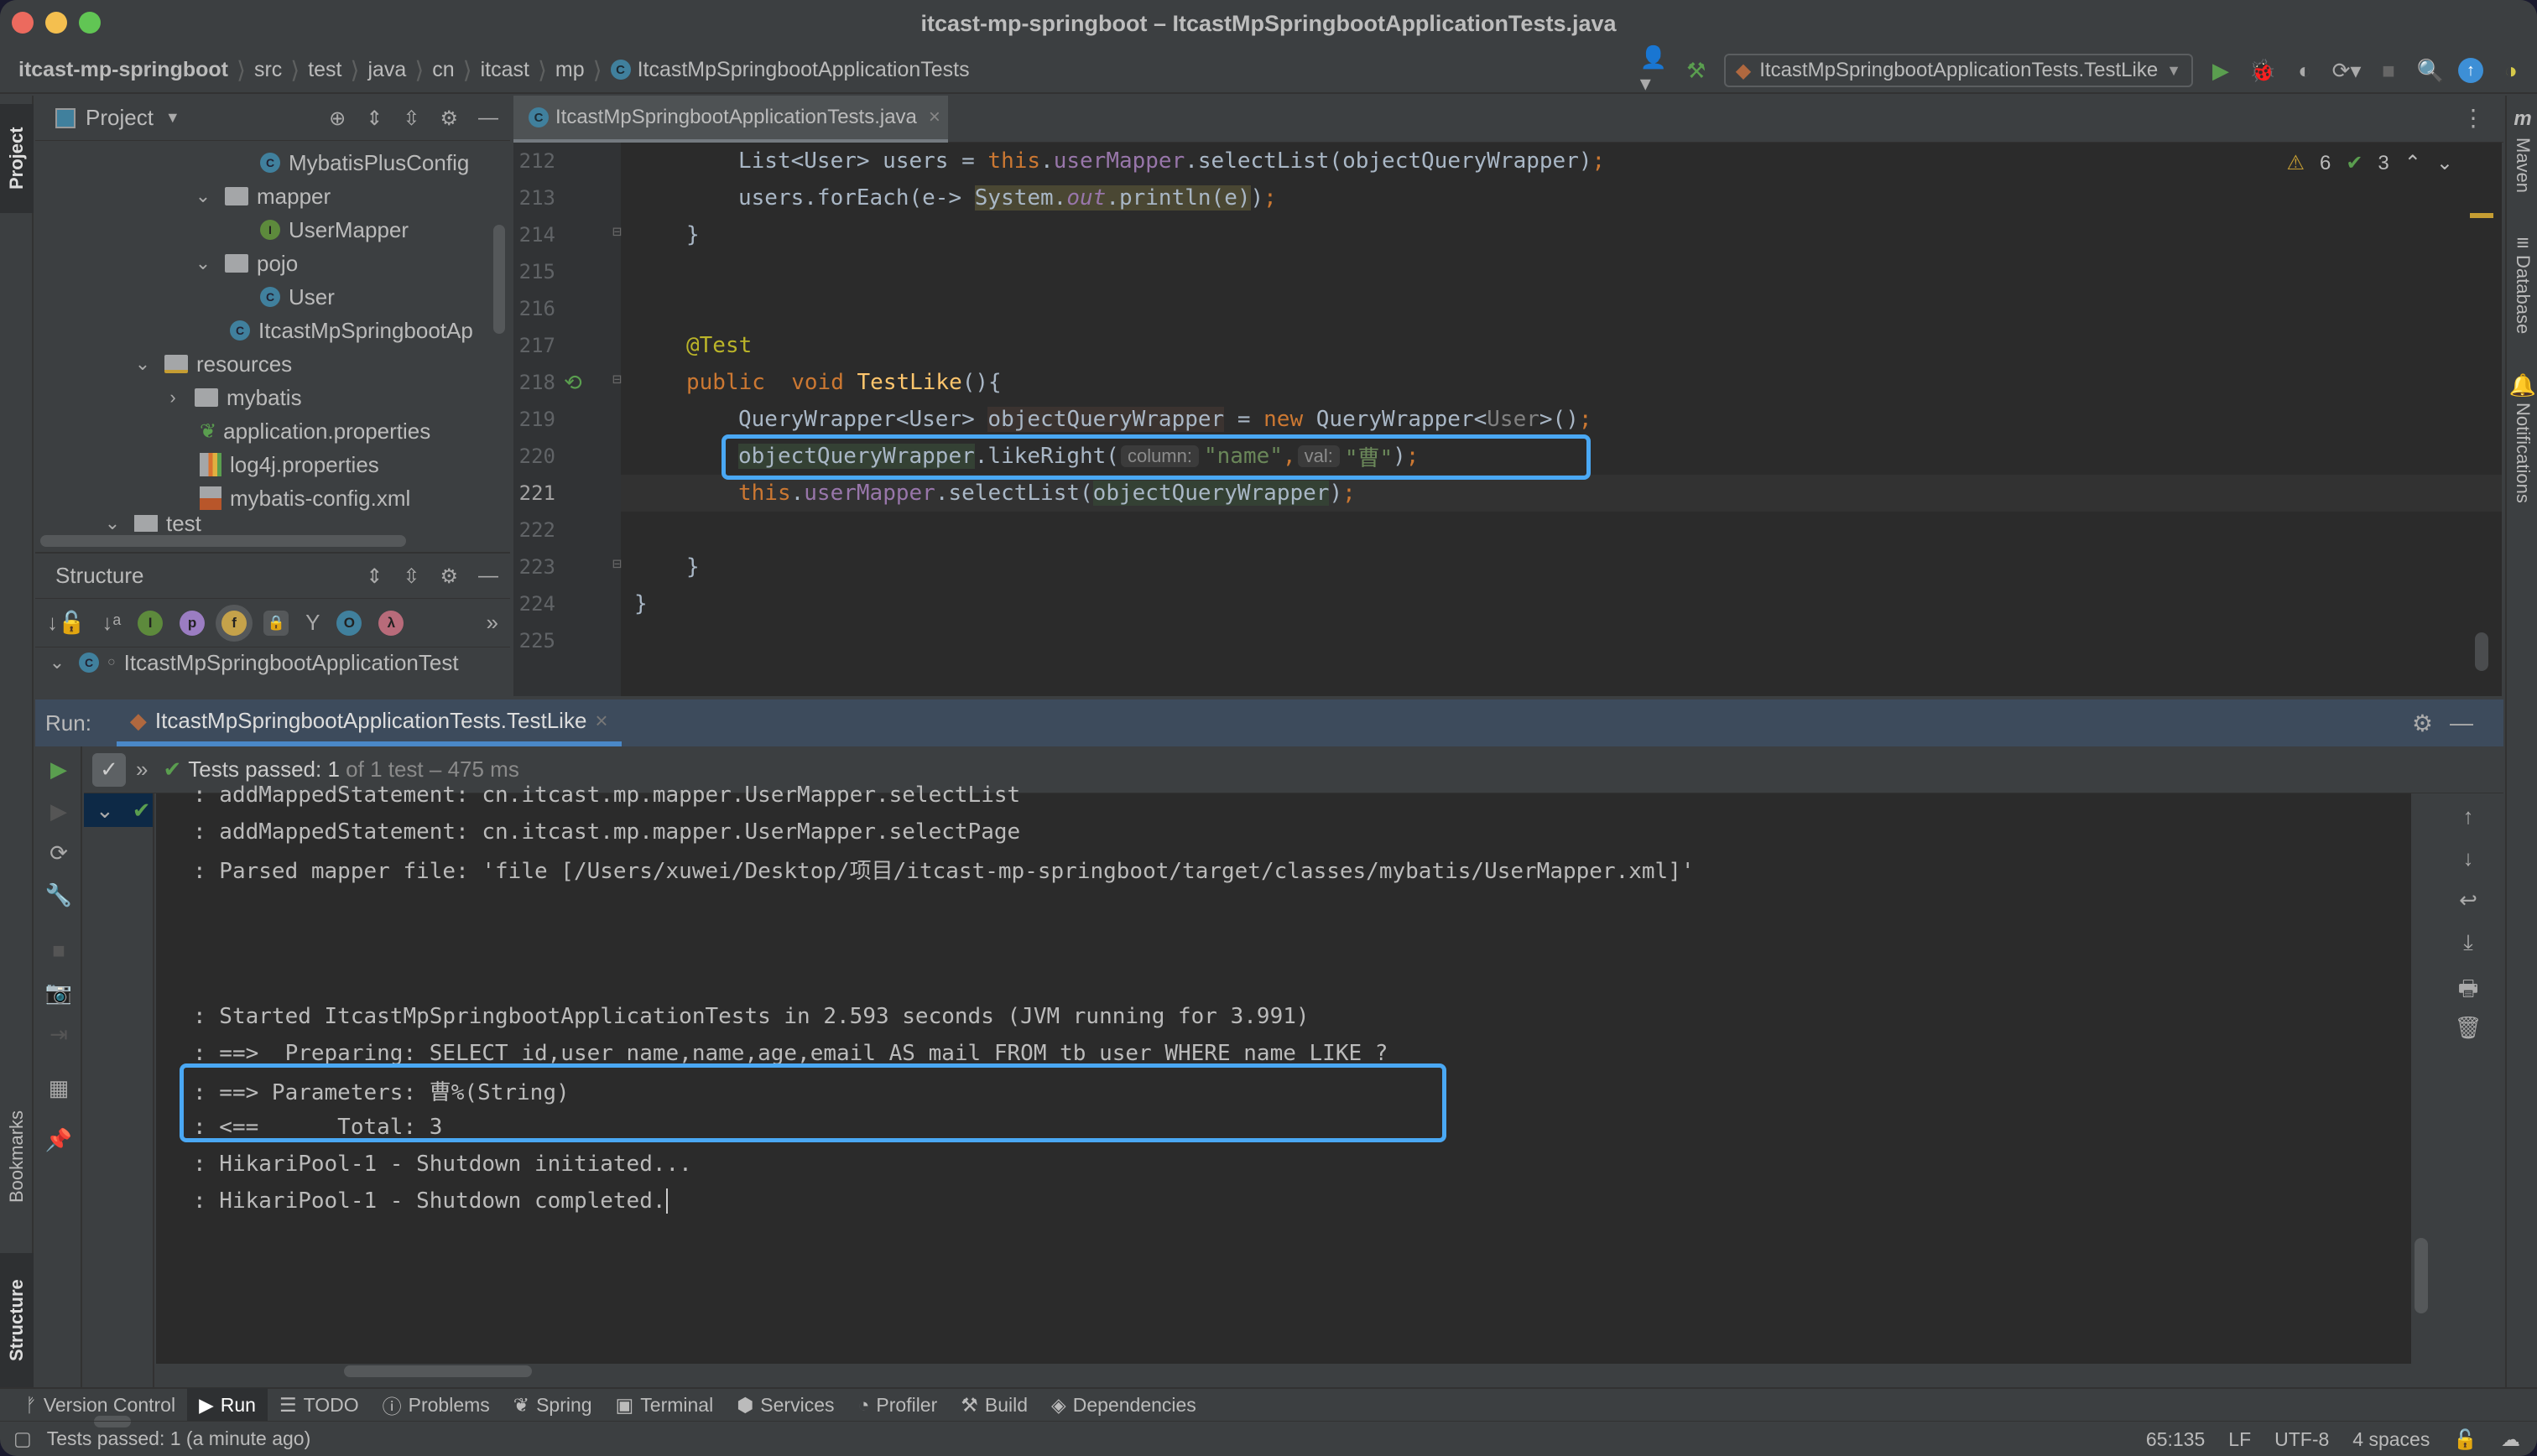 This screenshot has width=2537, height=1456. I want to click on tab-services: ⬢ Services, so click(785, 1405).